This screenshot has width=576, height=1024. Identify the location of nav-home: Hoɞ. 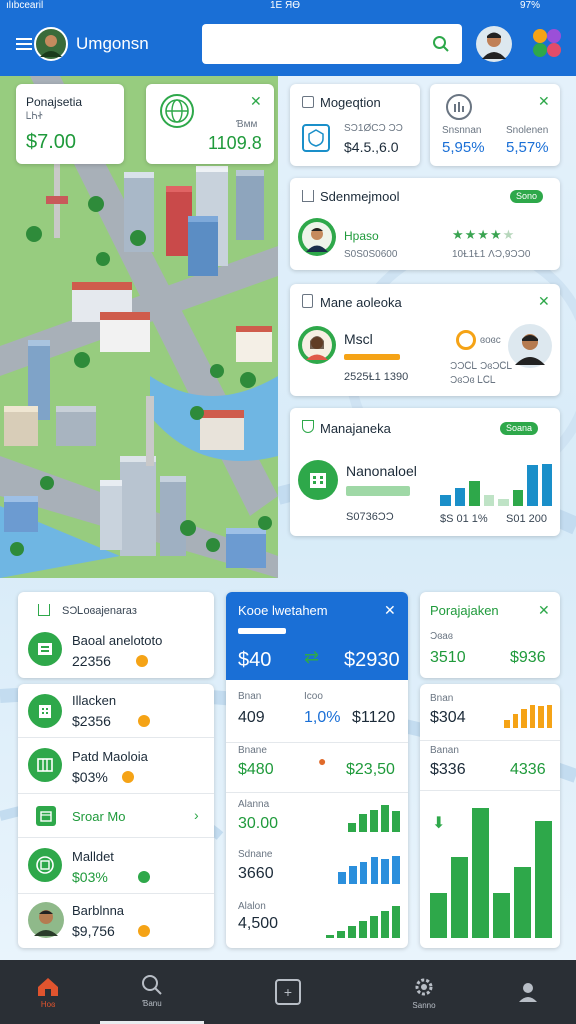
(48, 992).